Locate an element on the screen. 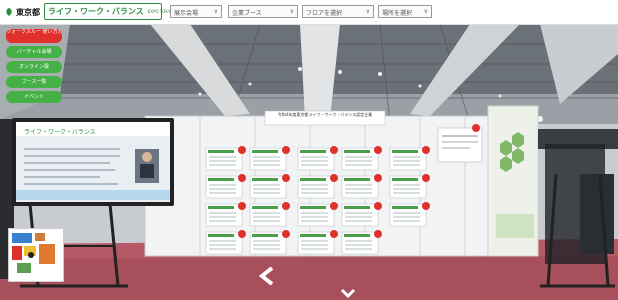 This screenshot has height=300, width=618. tokyo-logo: 東京都 is located at coordinates (22, 12).